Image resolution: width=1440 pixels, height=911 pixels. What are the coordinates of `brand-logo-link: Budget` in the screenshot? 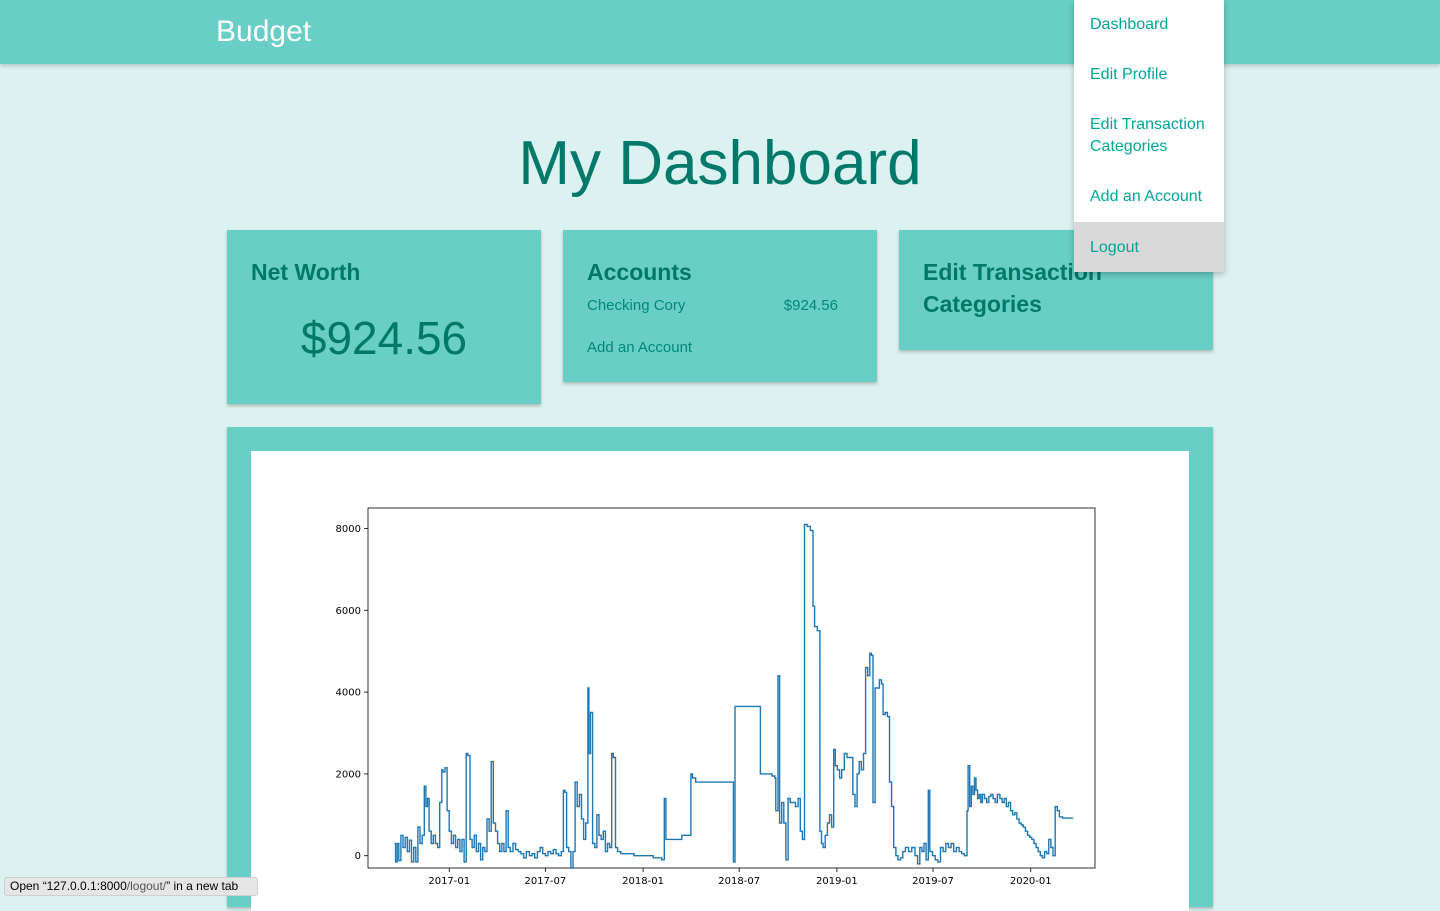 It's located at (263, 32).